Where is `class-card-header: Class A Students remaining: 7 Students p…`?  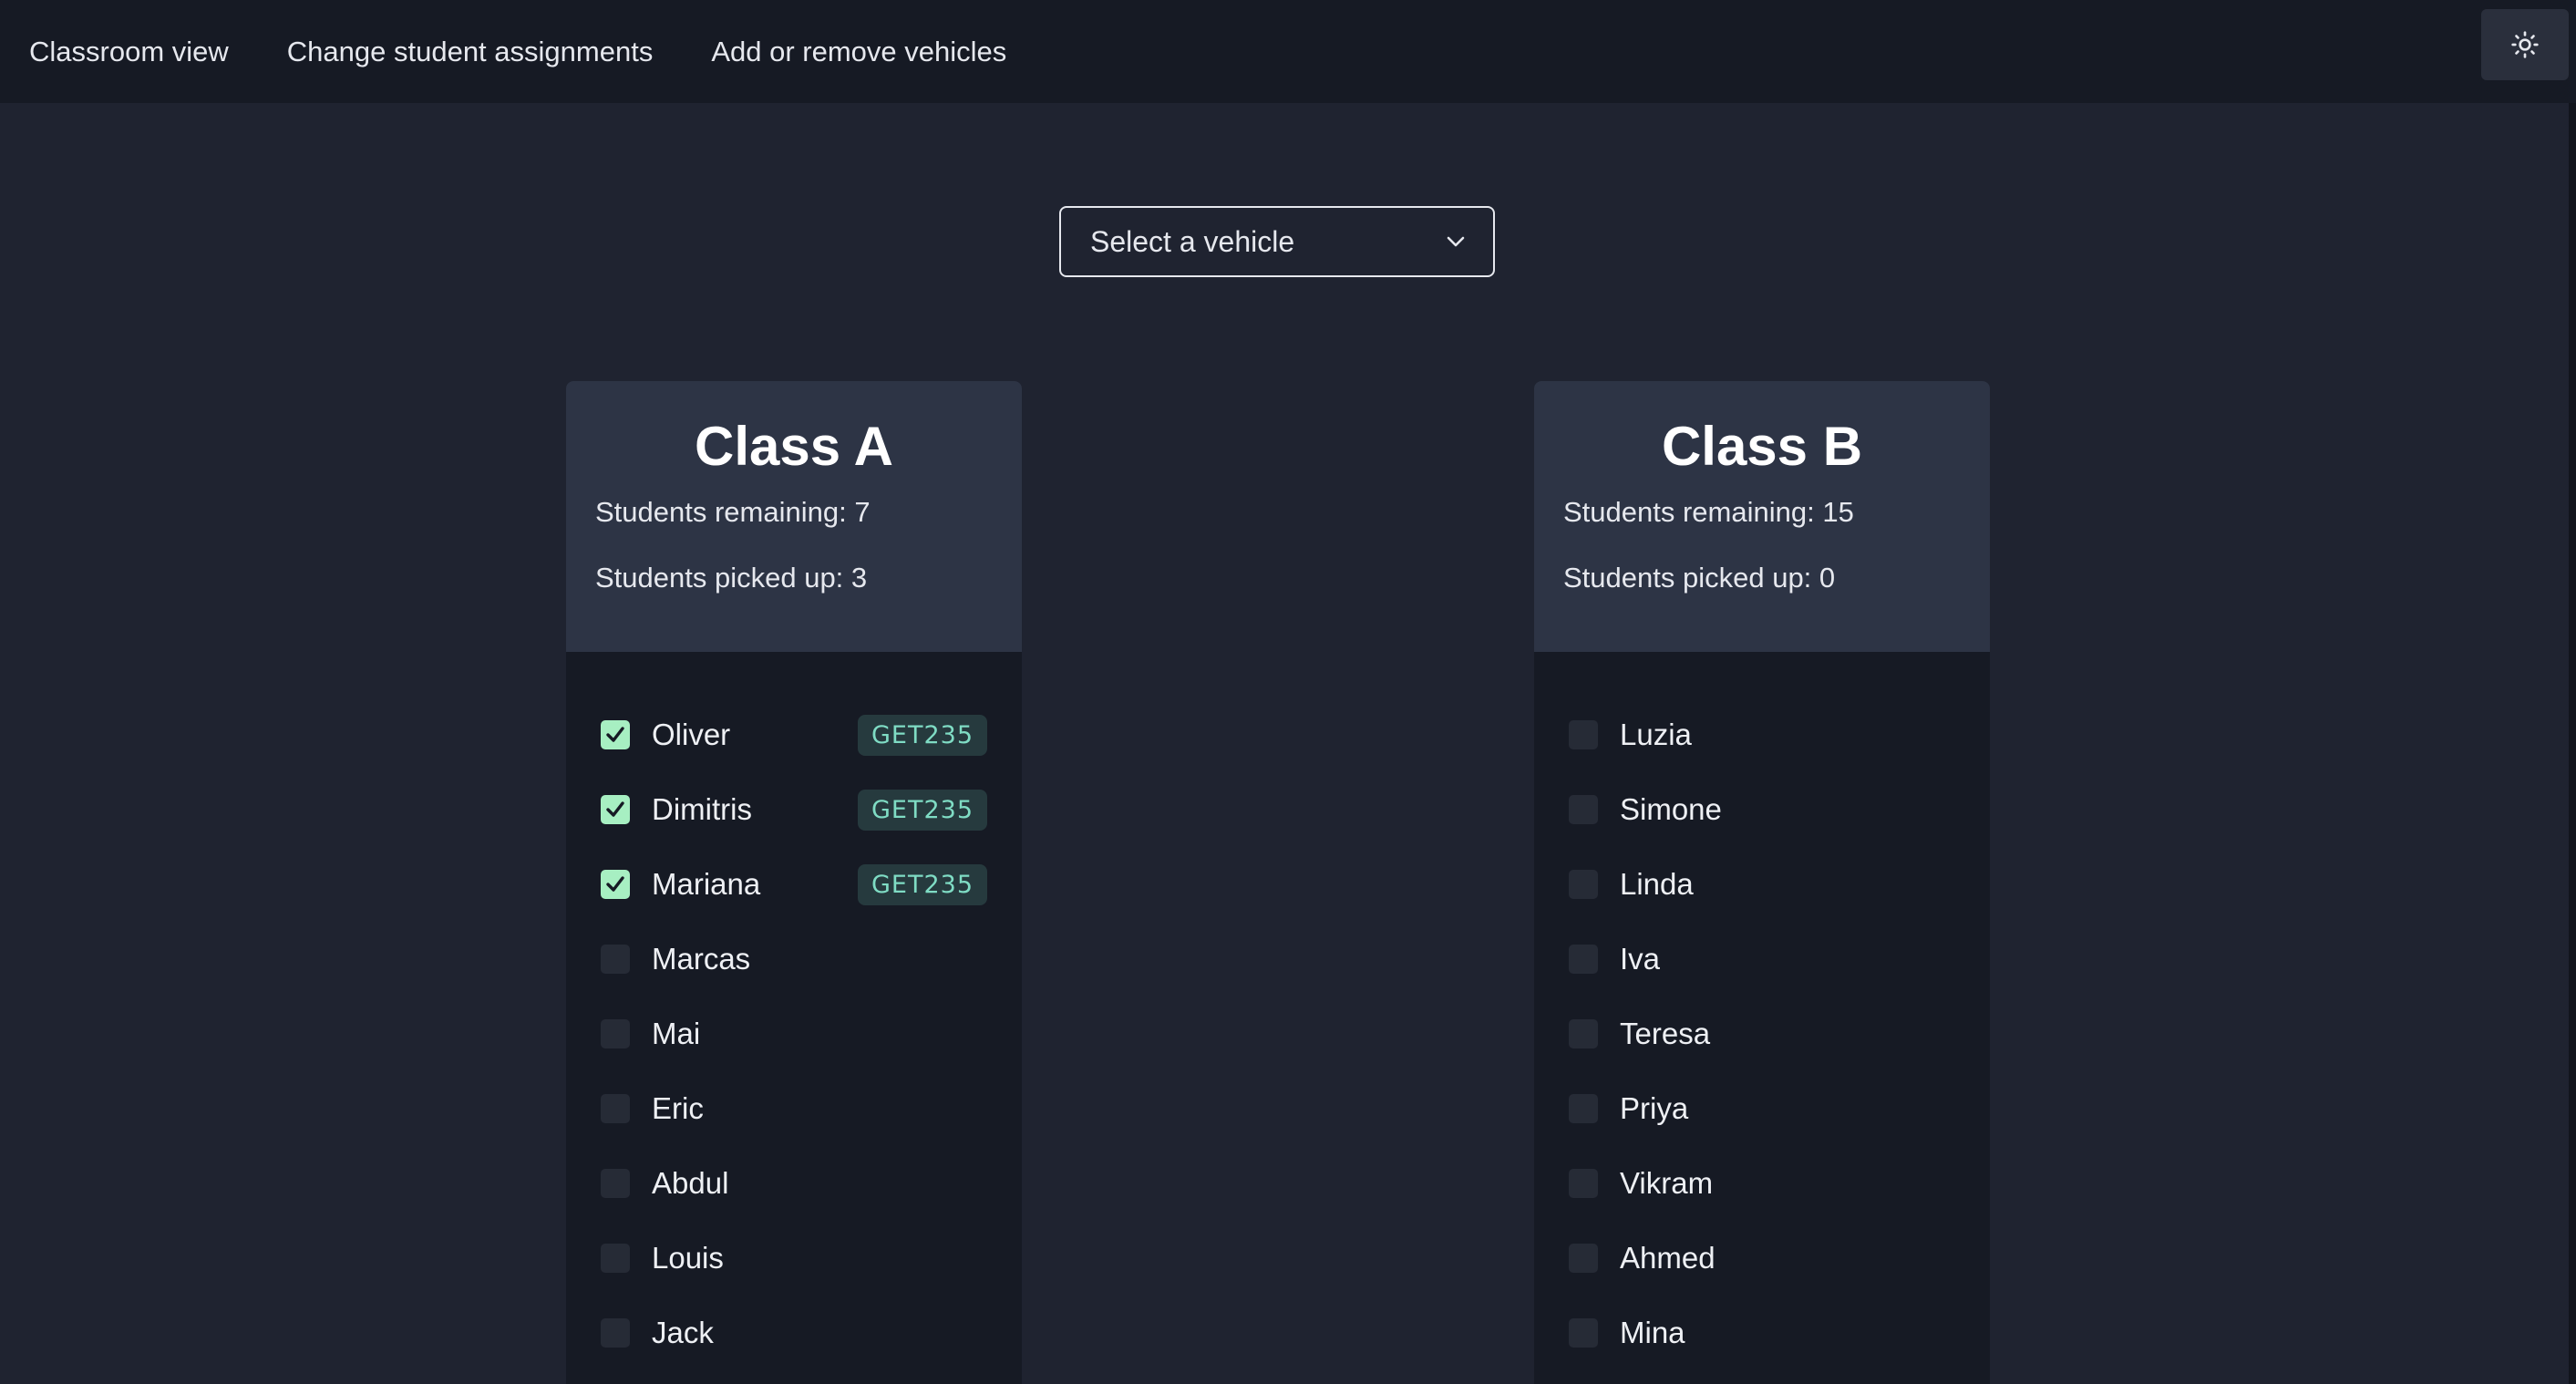
class-card-header: Class A Students remaining: 7 Students p… is located at coordinates (794, 516).